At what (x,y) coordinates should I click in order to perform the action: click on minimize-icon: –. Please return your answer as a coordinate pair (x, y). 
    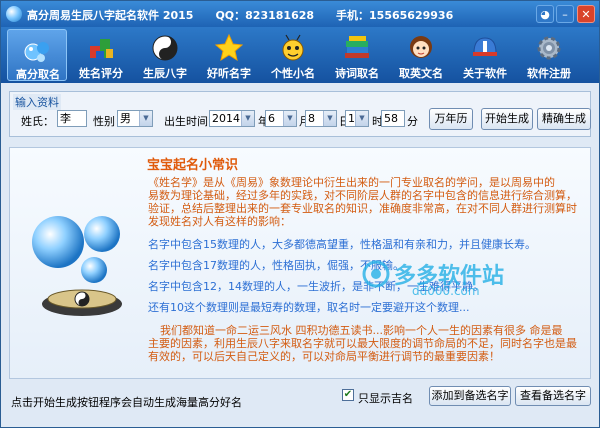
    Looking at the image, I should click on (565, 14).